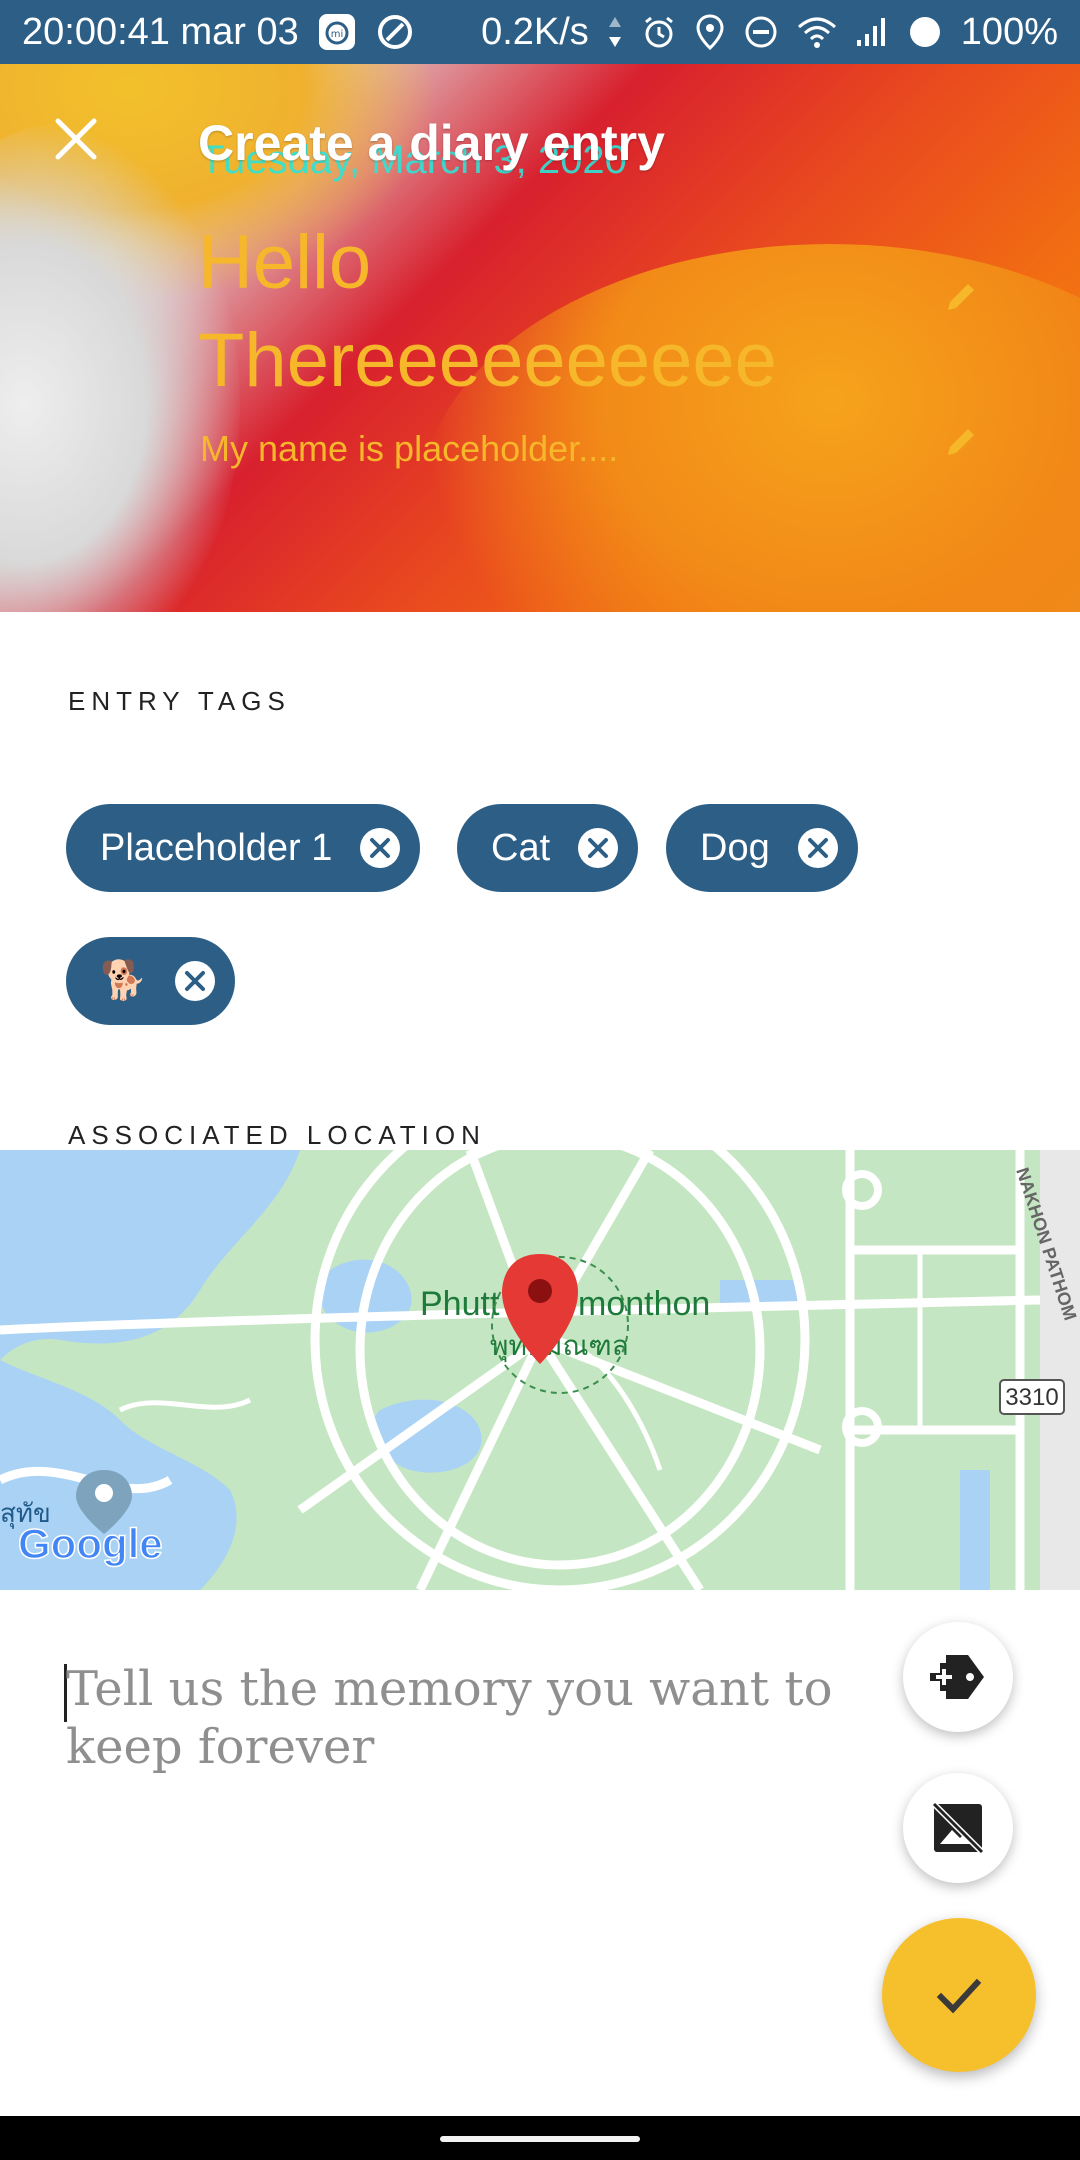 The width and height of the screenshot is (1080, 2160). Describe the element at coordinates (179, 701) in the screenshot. I see `entry-tags-label: ENTRY TAGS` at that location.